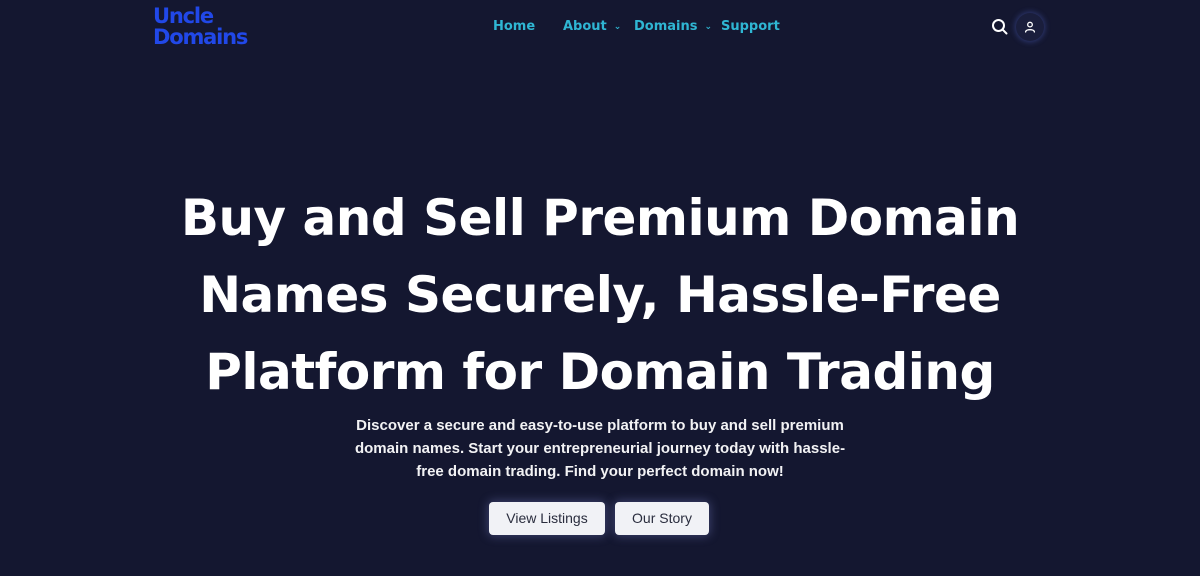 Image resolution: width=1200 pixels, height=576 pixels. I want to click on nav-home-label: Home, so click(514, 26).